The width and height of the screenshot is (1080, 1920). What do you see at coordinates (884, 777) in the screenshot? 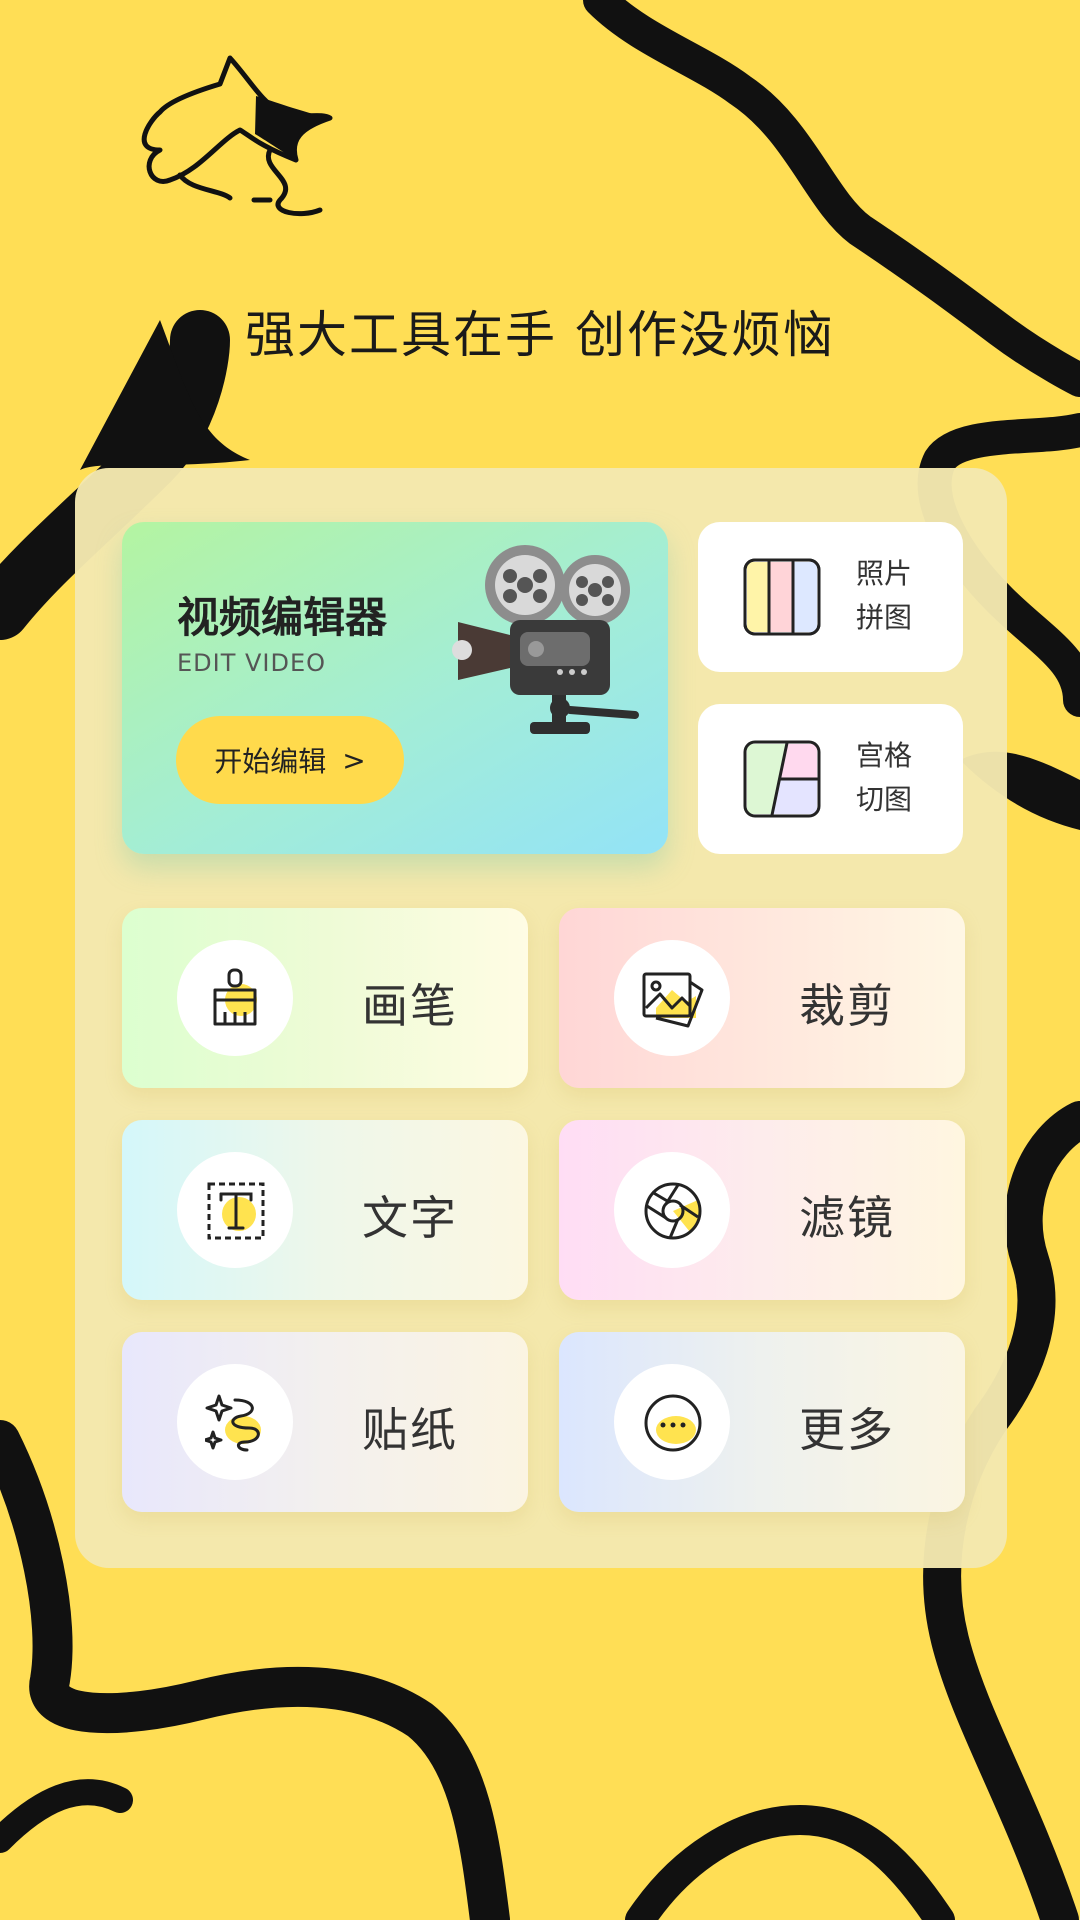
I see `grid-cut-label: 宫格切图` at bounding box center [884, 777].